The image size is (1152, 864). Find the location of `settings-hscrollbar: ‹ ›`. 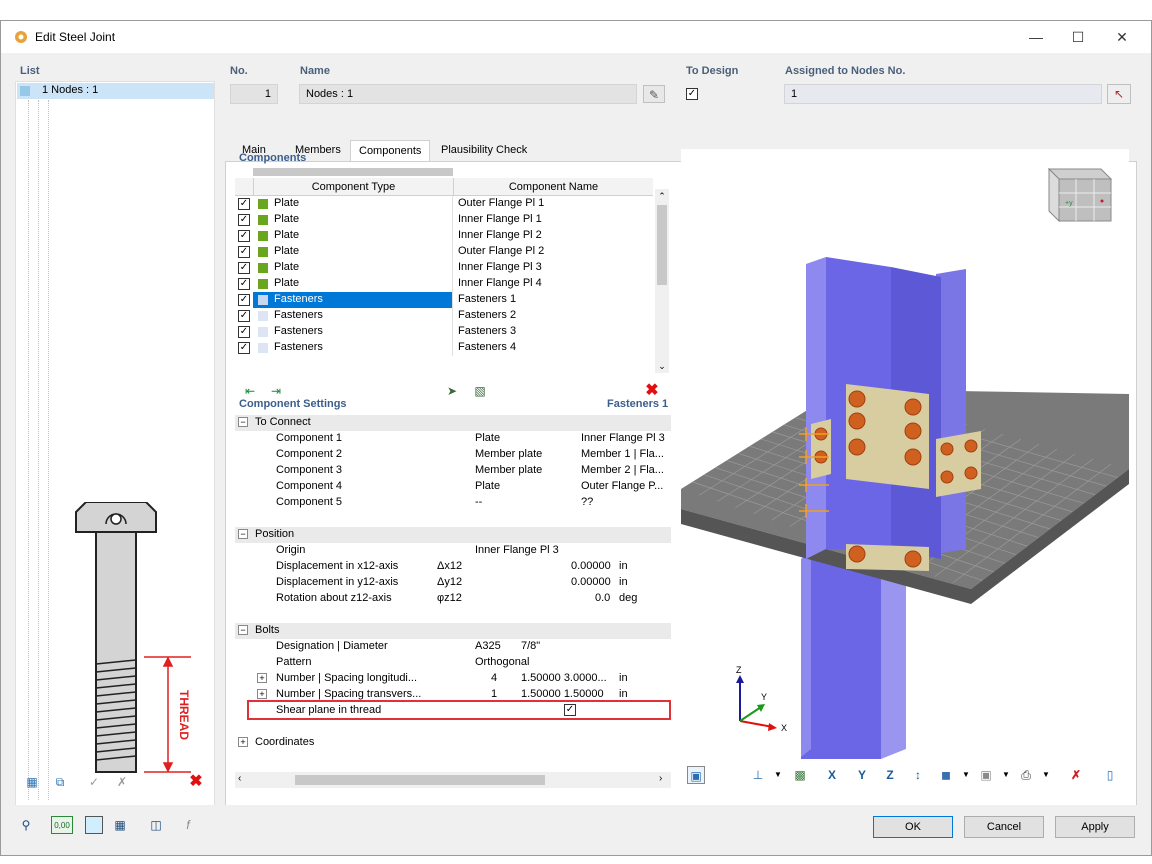

settings-hscrollbar: ‹ › is located at coordinates (453, 780).